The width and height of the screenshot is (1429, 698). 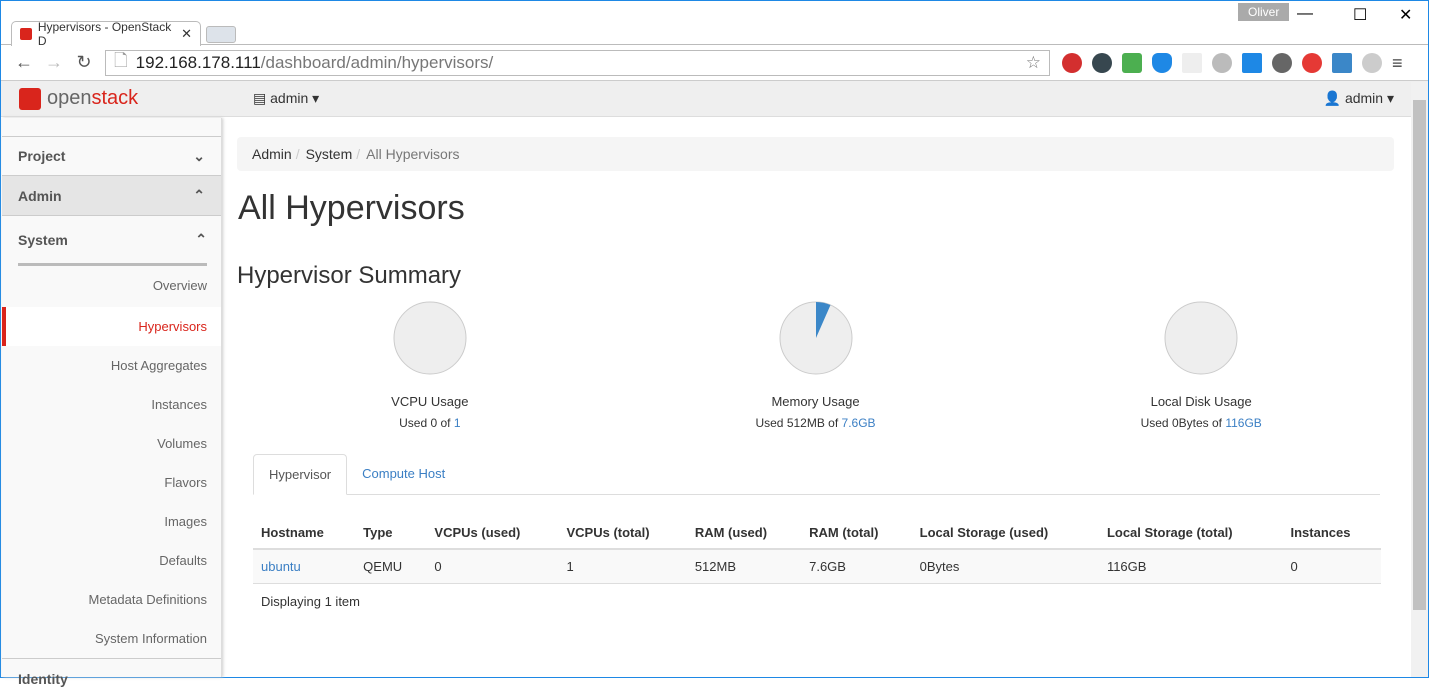 I want to click on project-name: admin, so click(x=289, y=98).